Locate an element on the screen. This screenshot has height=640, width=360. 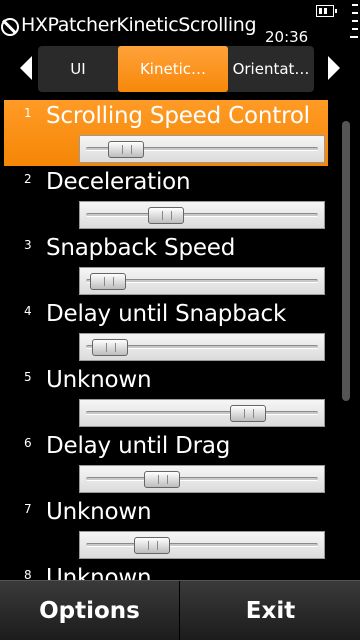
item-number: 1 is located at coordinates (28, 113).